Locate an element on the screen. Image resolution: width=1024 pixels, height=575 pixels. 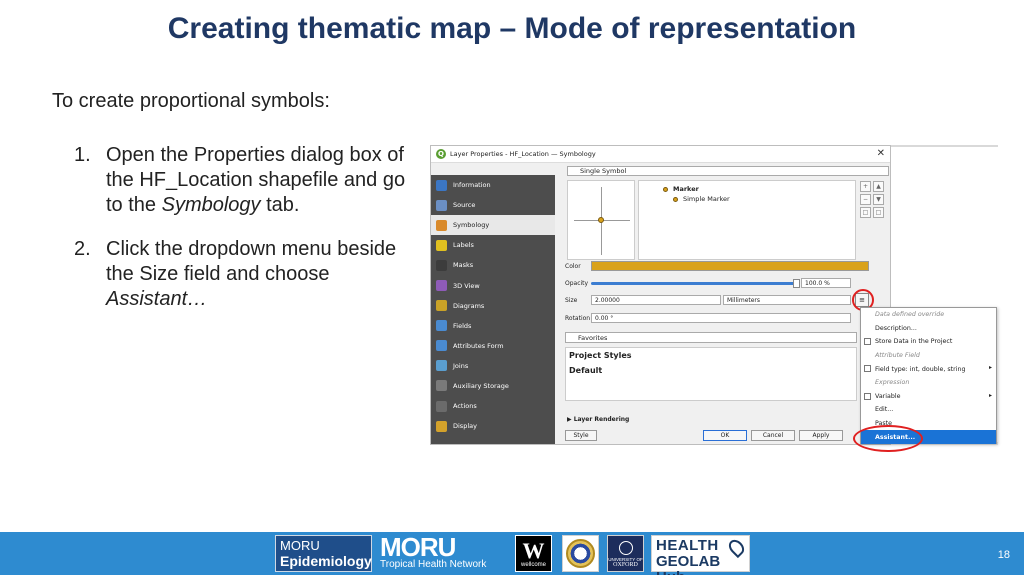
symbol-layer-tree: Marker Simple Marker is located at coordinates (747, 220).